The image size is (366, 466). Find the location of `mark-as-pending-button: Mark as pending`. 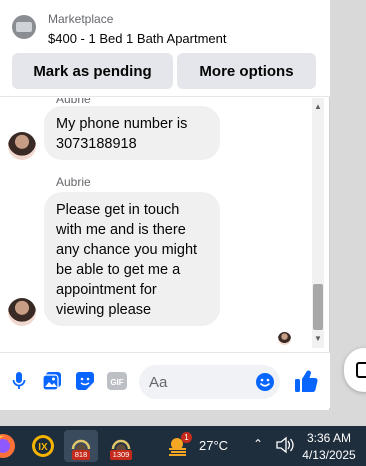

mark-as-pending-button: Mark as pending is located at coordinates (92, 71).